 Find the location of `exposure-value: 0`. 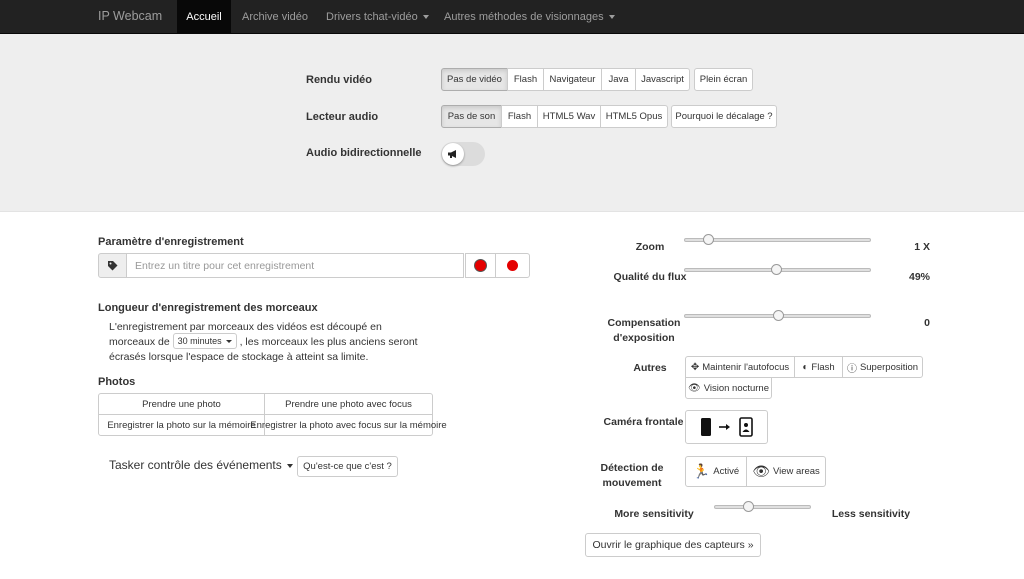

exposure-value: 0 is located at coordinates (927, 323).